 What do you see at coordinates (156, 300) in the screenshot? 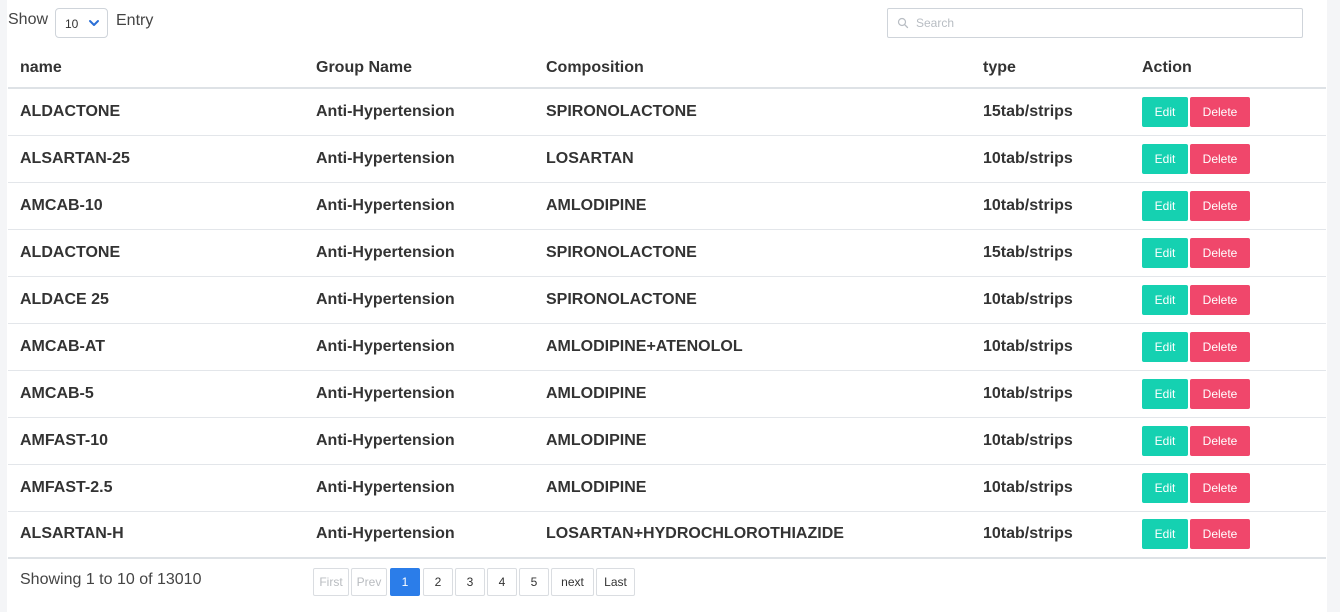
I see `cell-name: ALDACE 25` at bounding box center [156, 300].